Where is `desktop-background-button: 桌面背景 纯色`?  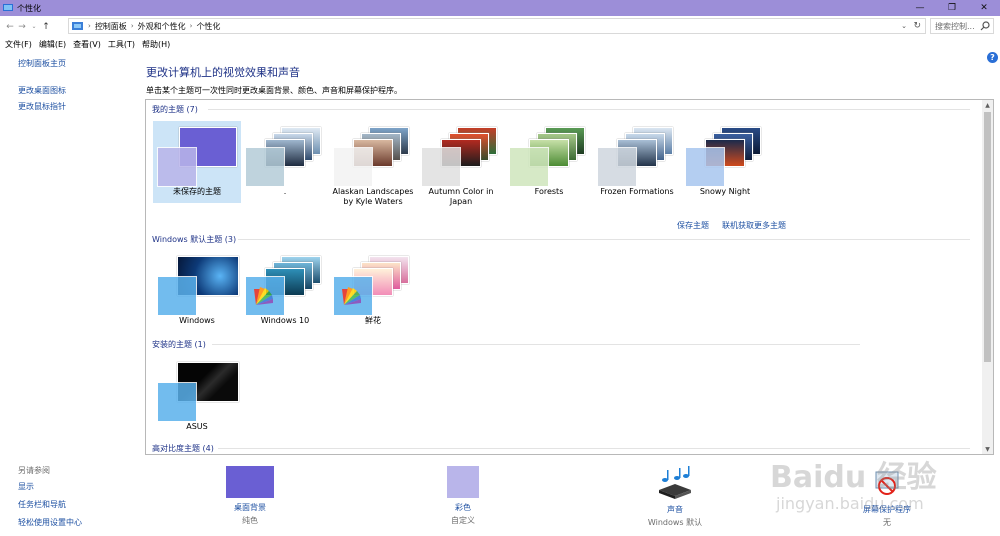
desktop-background-button: 桌面背景 纯色 is located at coordinates (250, 496).